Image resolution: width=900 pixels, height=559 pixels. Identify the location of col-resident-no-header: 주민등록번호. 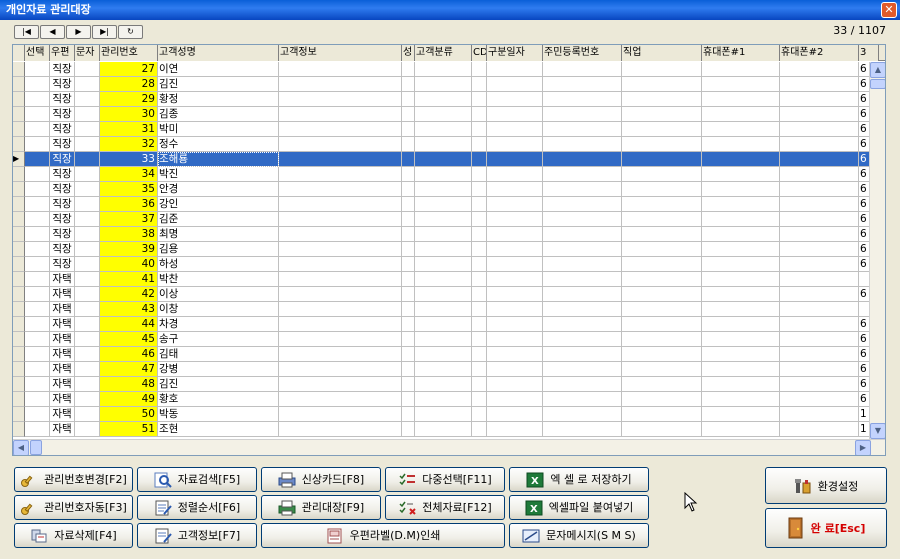
(582, 53).